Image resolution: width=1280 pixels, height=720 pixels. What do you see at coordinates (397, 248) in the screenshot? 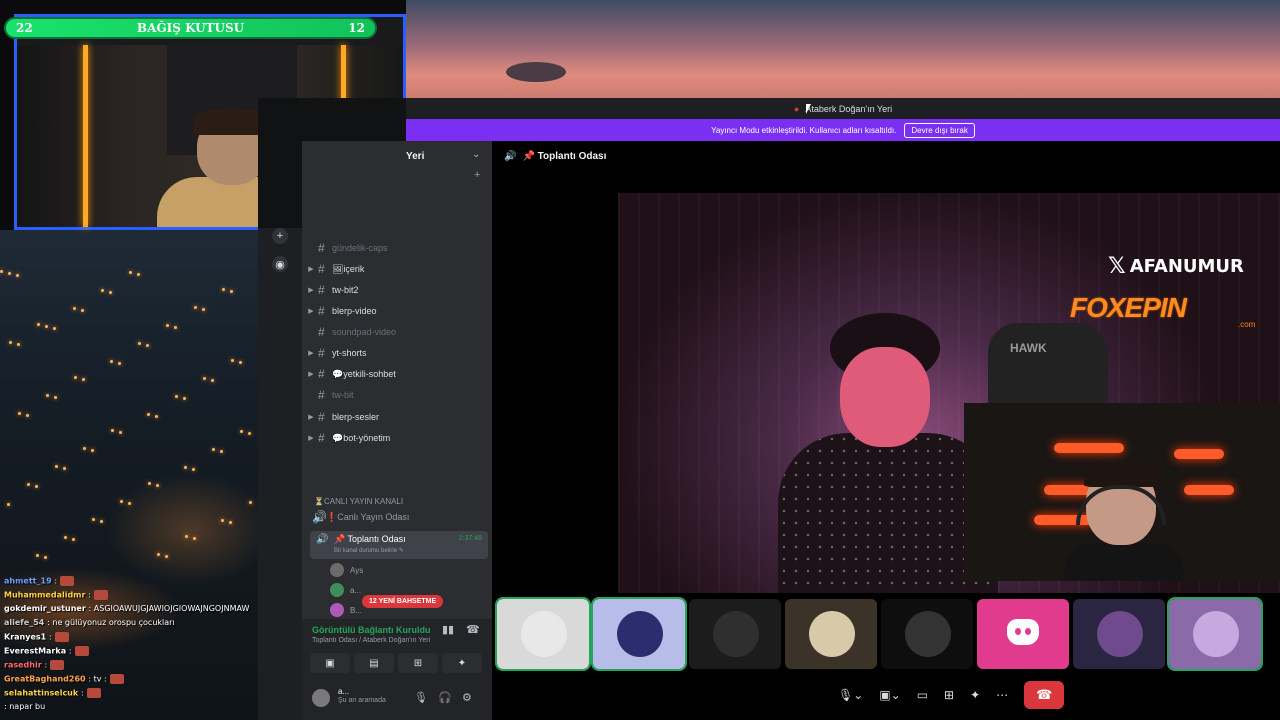
I see `channel-item: # gündelik-caps` at bounding box center [397, 248].